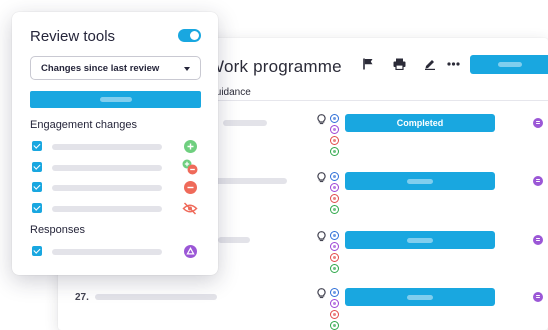  I want to click on table-row: 27., so click(303, 309).